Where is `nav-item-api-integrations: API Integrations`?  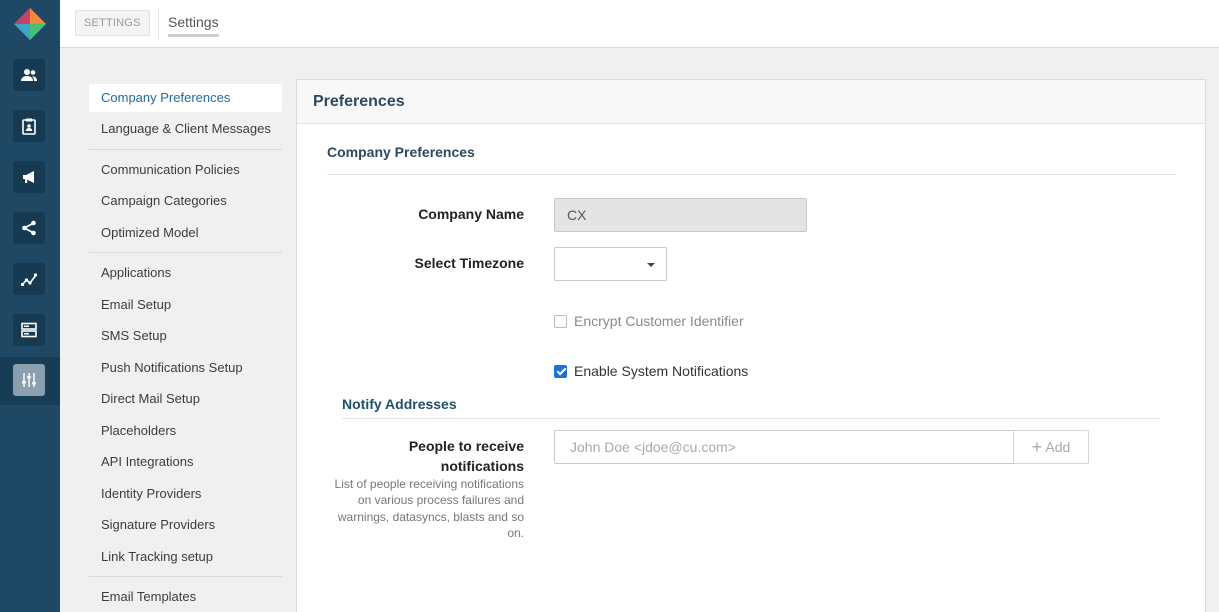 nav-item-api-integrations: API Integrations is located at coordinates (185, 464).